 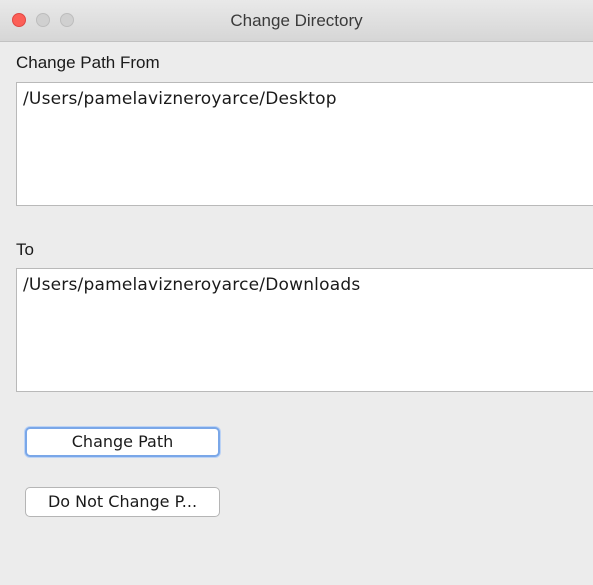 I want to click on change-path-button: Change Path, so click(x=122, y=442).